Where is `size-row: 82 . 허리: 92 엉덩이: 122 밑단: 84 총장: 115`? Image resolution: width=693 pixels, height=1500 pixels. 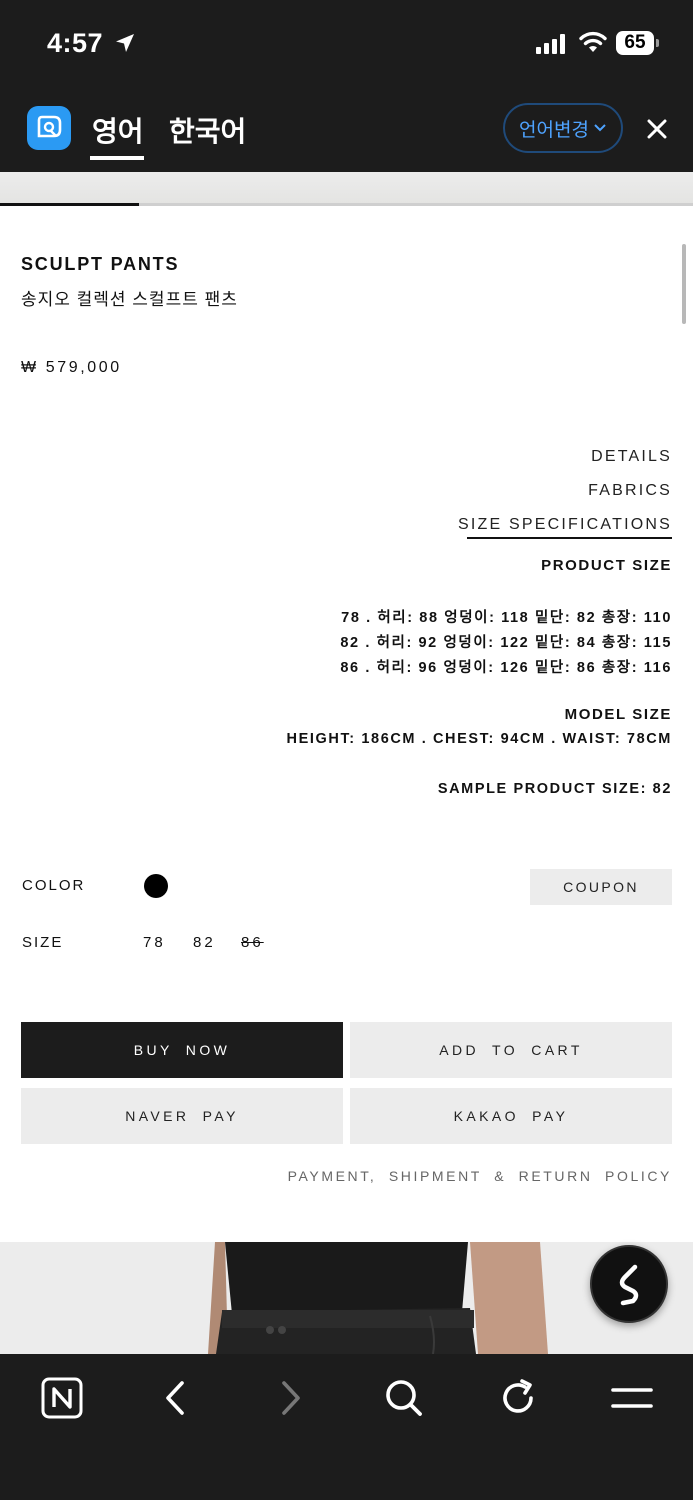
size-row: 82 . 허리: 92 엉덩이: 122 밑단: 84 총장: 115 is located at coordinates (506, 643).